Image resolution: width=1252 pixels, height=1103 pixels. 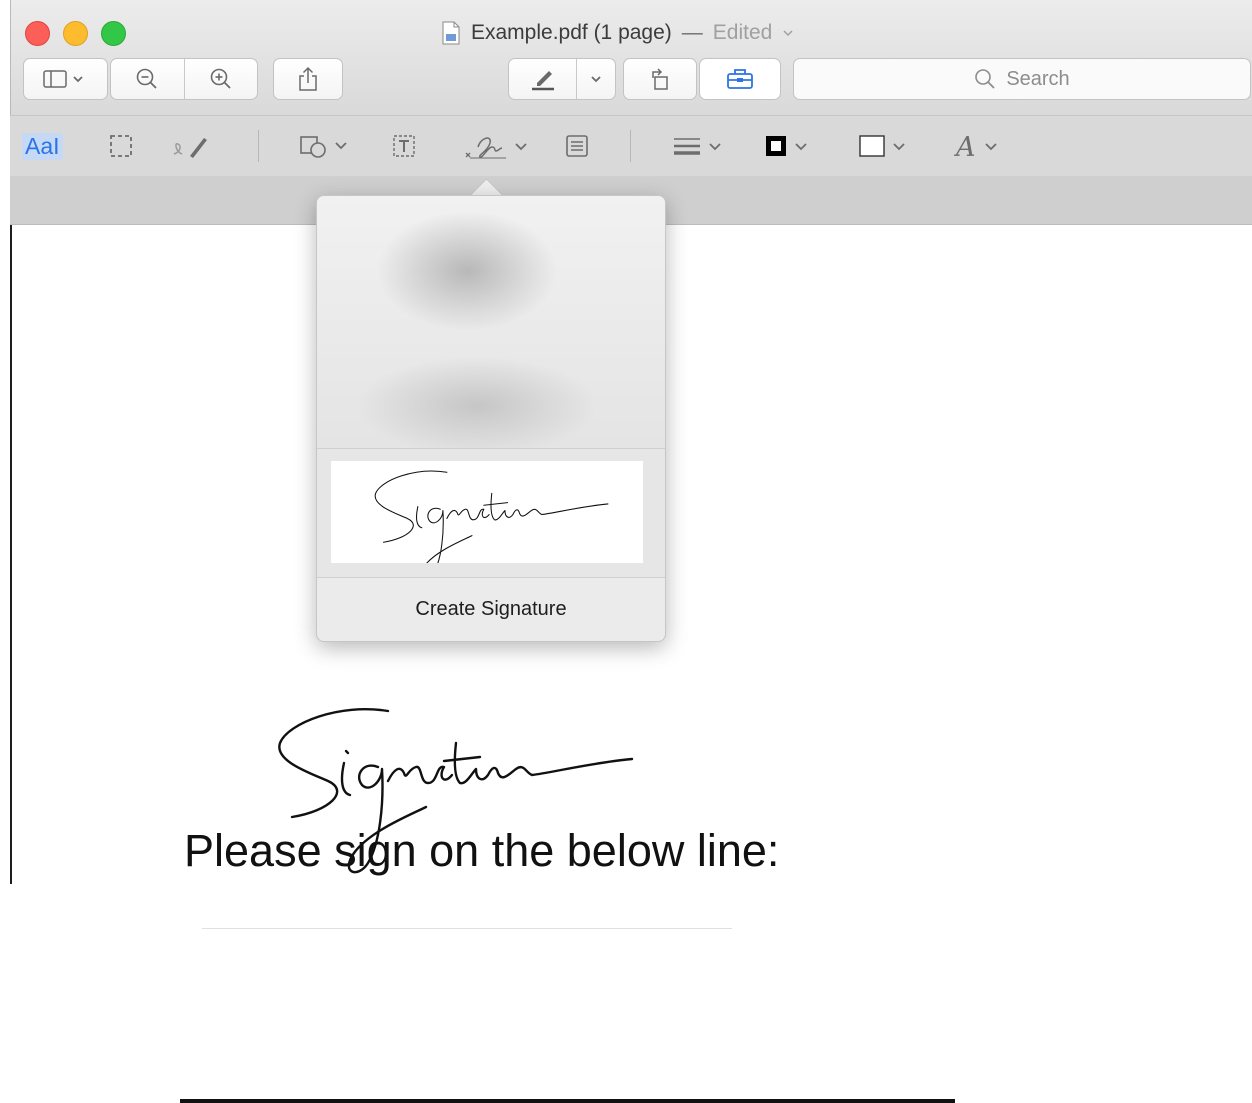 I want to click on pdf-document-icon, so click(x=451, y=33).